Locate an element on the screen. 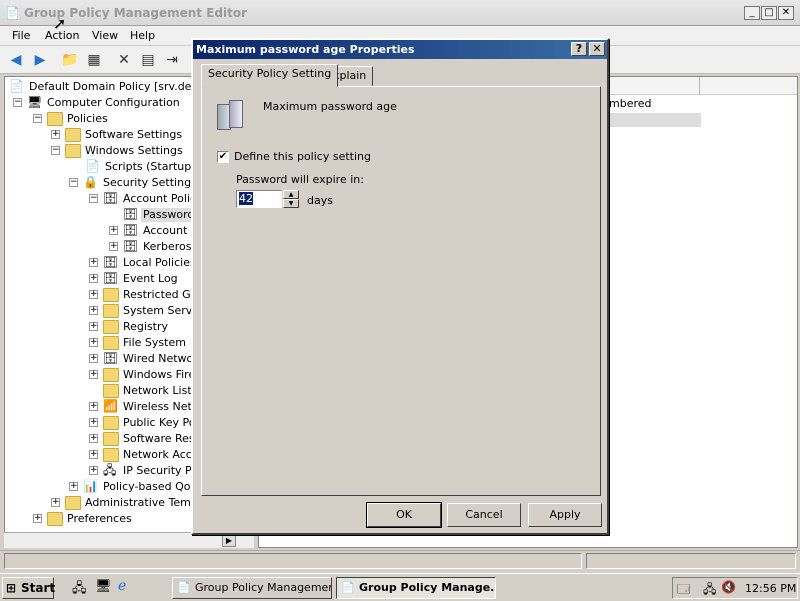 The height and width of the screenshot is (601, 800). system-tray: 🗔 🖧 🔇 12:56 PM is located at coordinates (735, 588).